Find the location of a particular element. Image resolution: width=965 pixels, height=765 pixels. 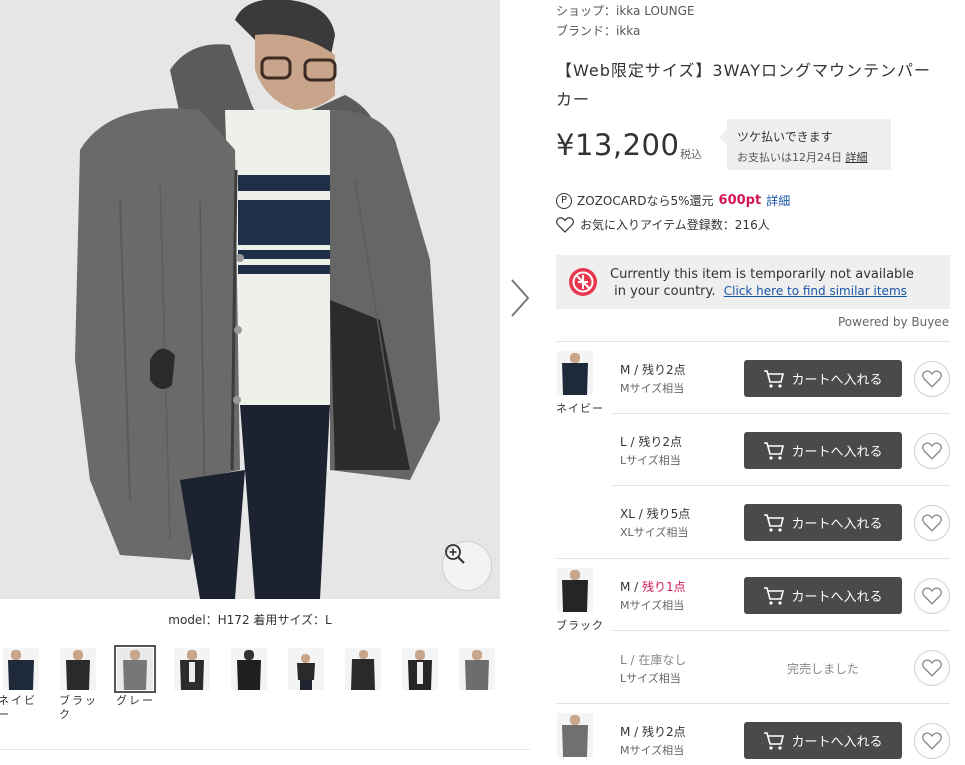

next-image-arrow is located at coordinates (520, 298).